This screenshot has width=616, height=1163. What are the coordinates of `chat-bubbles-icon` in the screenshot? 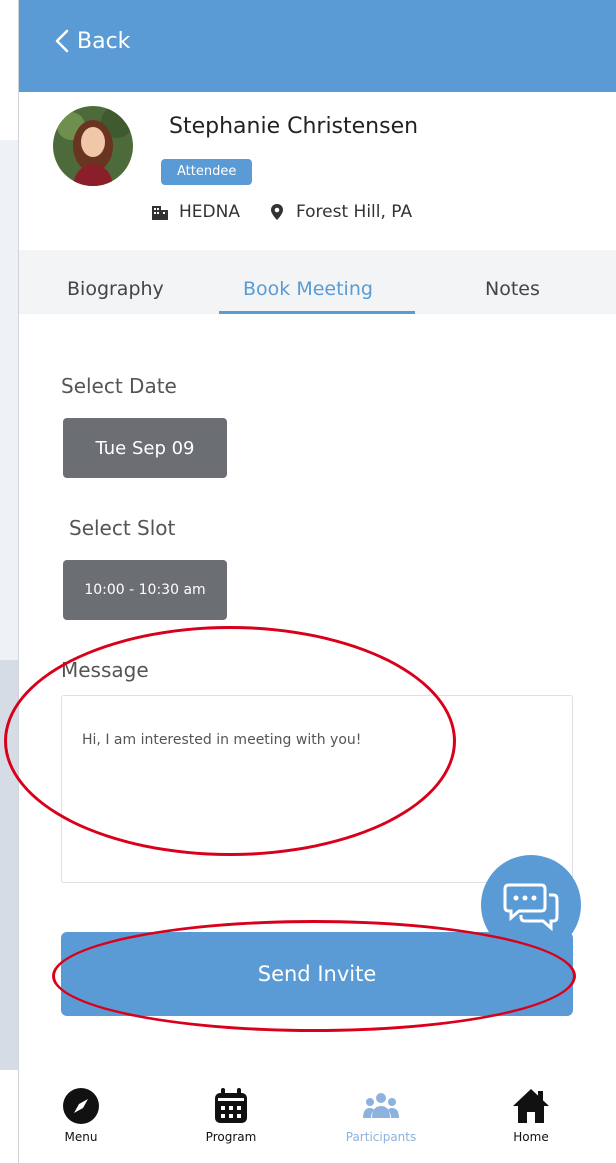 It's located at (531, 907).